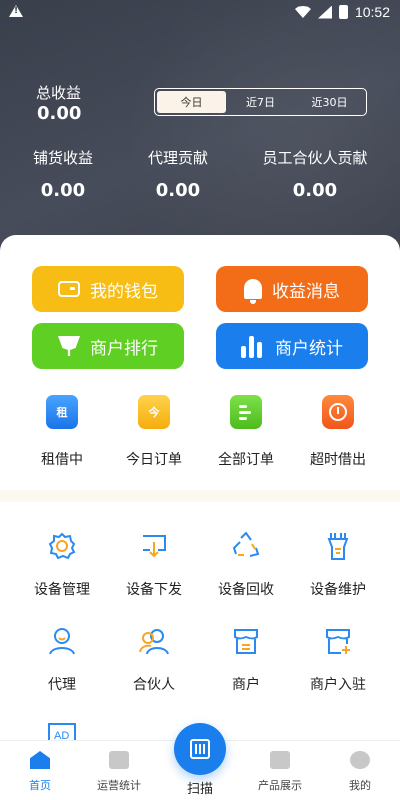 This screenshot has width=400, height=800. What do you see at coordinates (246, 659) in the screenshot?
I see `merchant: 商户` at bounding box center [246, 659].